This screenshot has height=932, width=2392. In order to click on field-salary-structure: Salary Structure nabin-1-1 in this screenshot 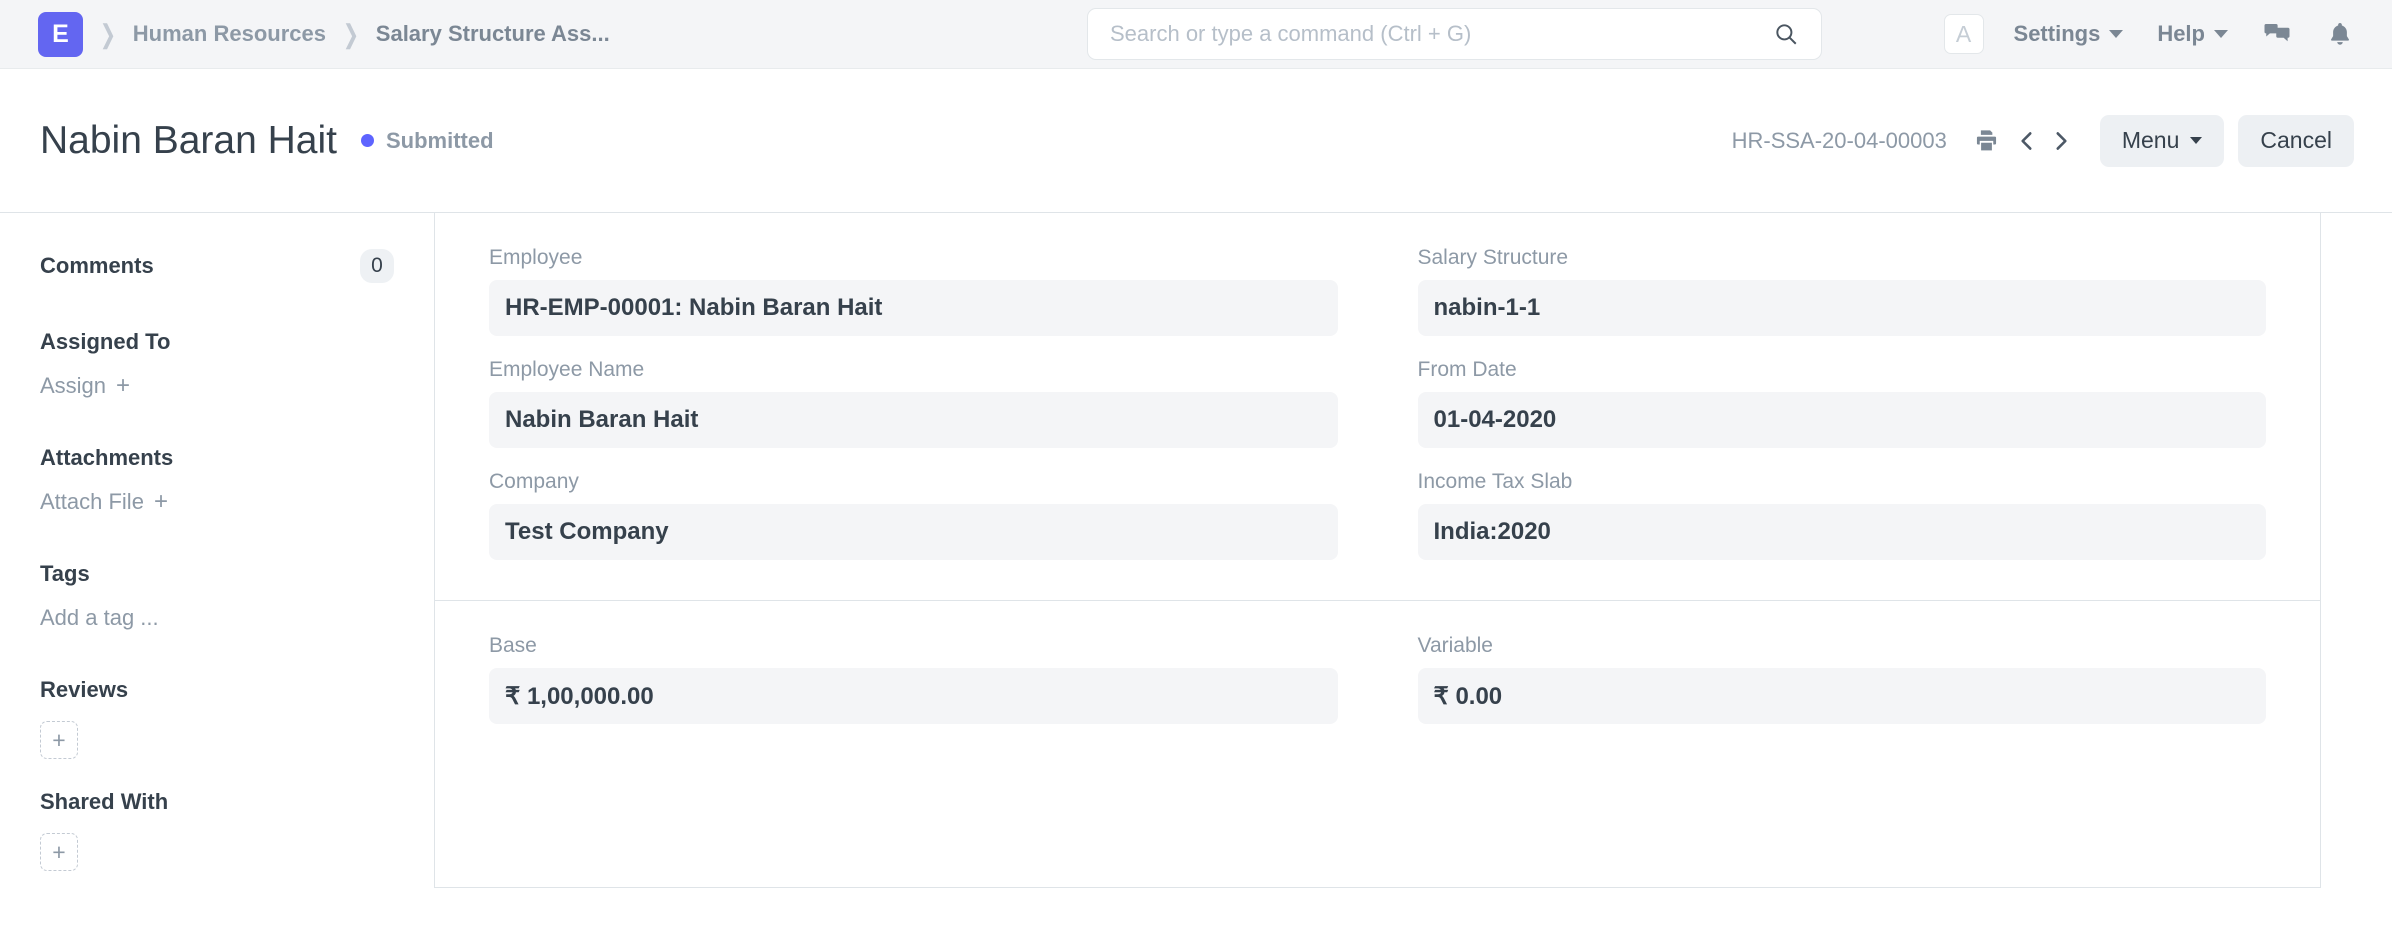, I will do `click(1841, 291)`.